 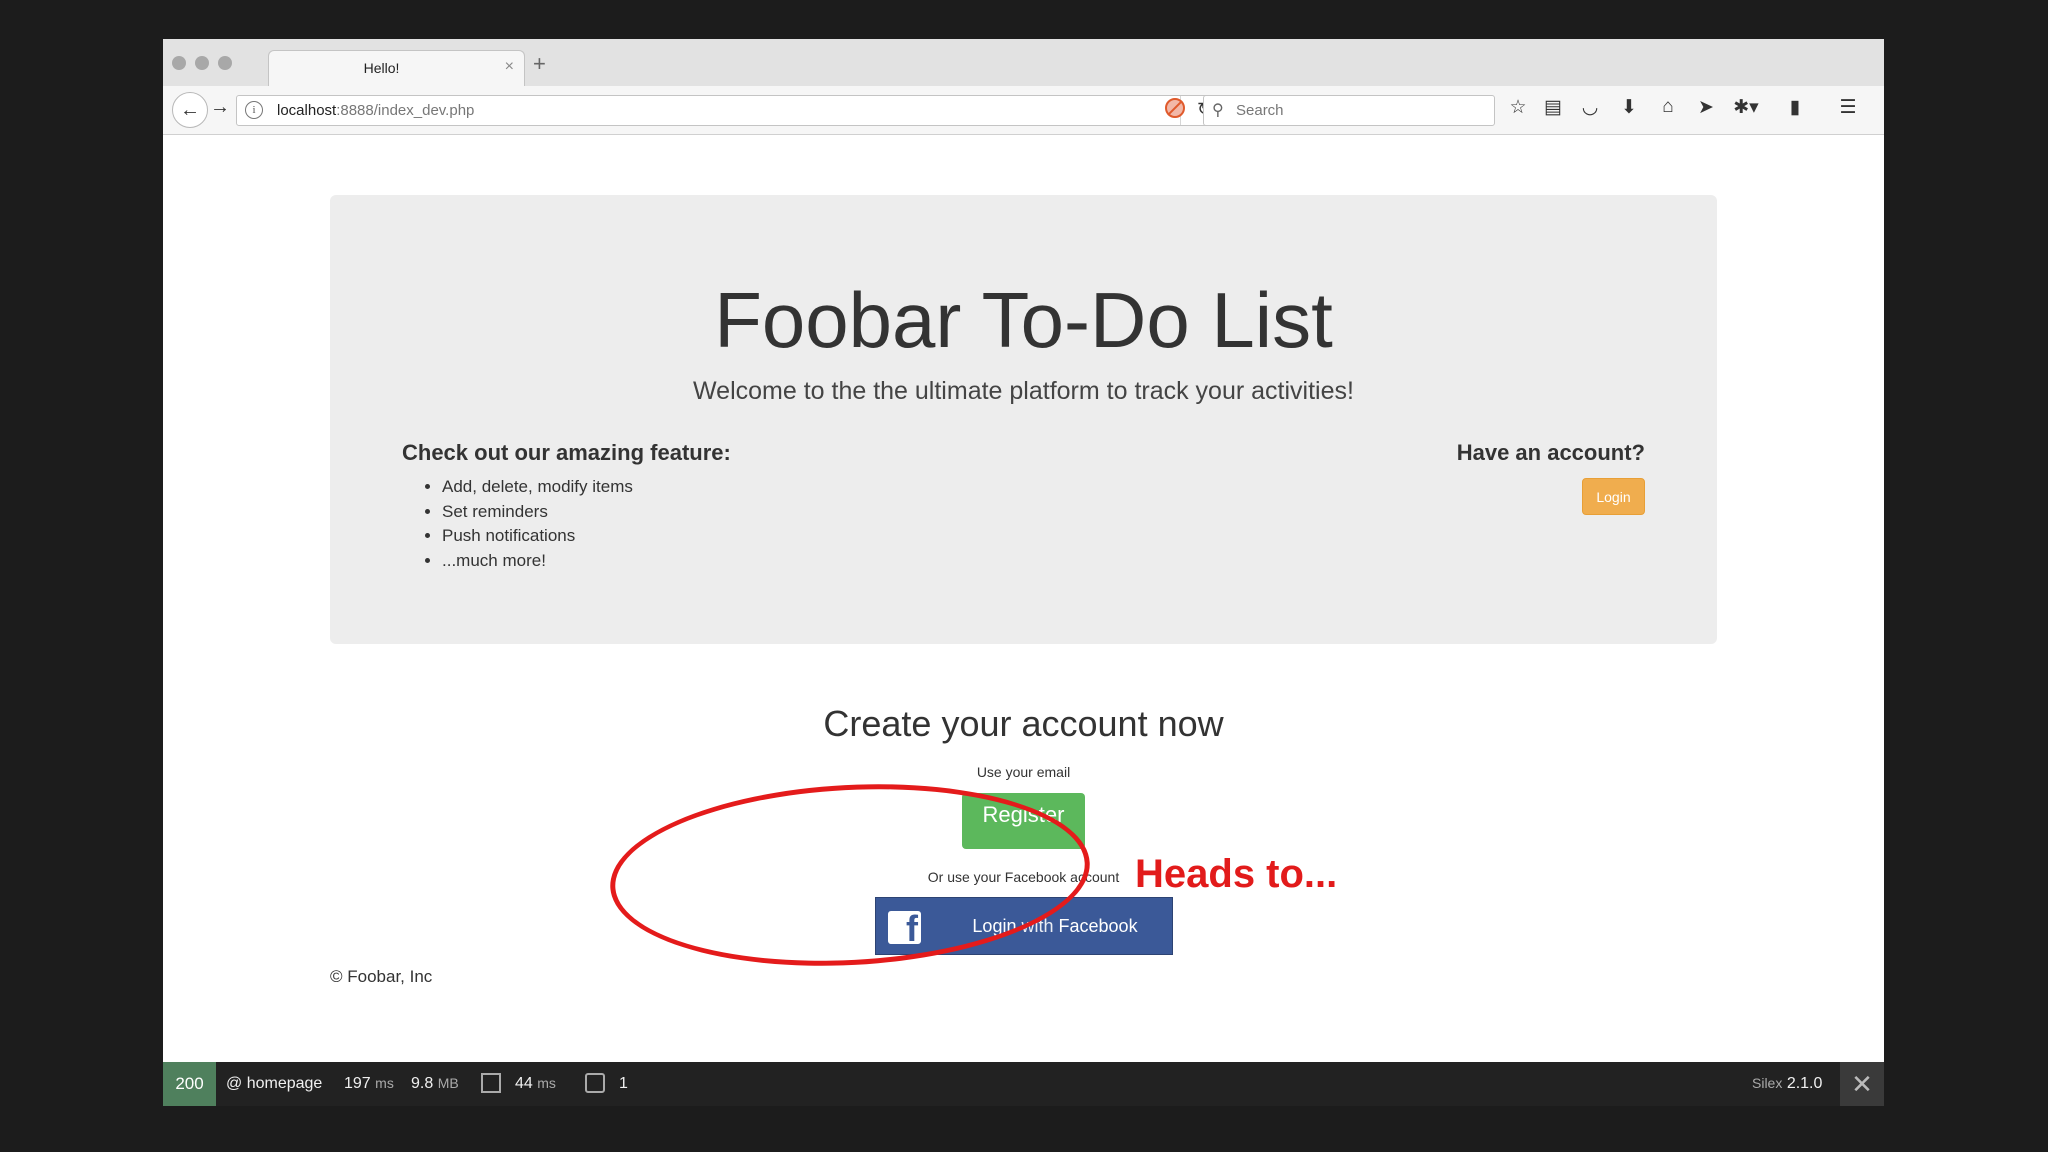 I want to click on memory-unit: MB, so click(x=448, y=1083).